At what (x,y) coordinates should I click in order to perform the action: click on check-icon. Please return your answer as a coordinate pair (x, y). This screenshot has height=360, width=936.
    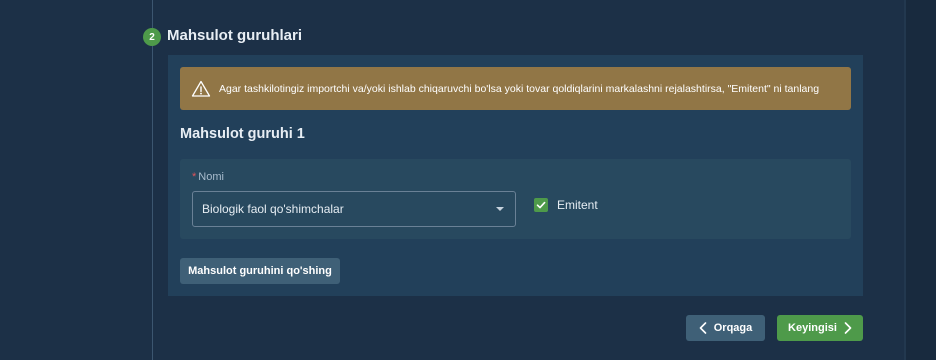
    Looking at the image, I should click on (541, 205).